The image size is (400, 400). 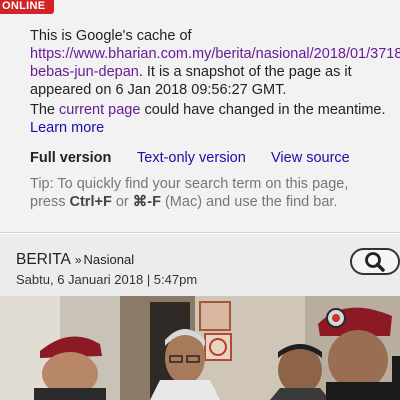 I want to click on current-page-link: current page, so click(x=99, y=110).